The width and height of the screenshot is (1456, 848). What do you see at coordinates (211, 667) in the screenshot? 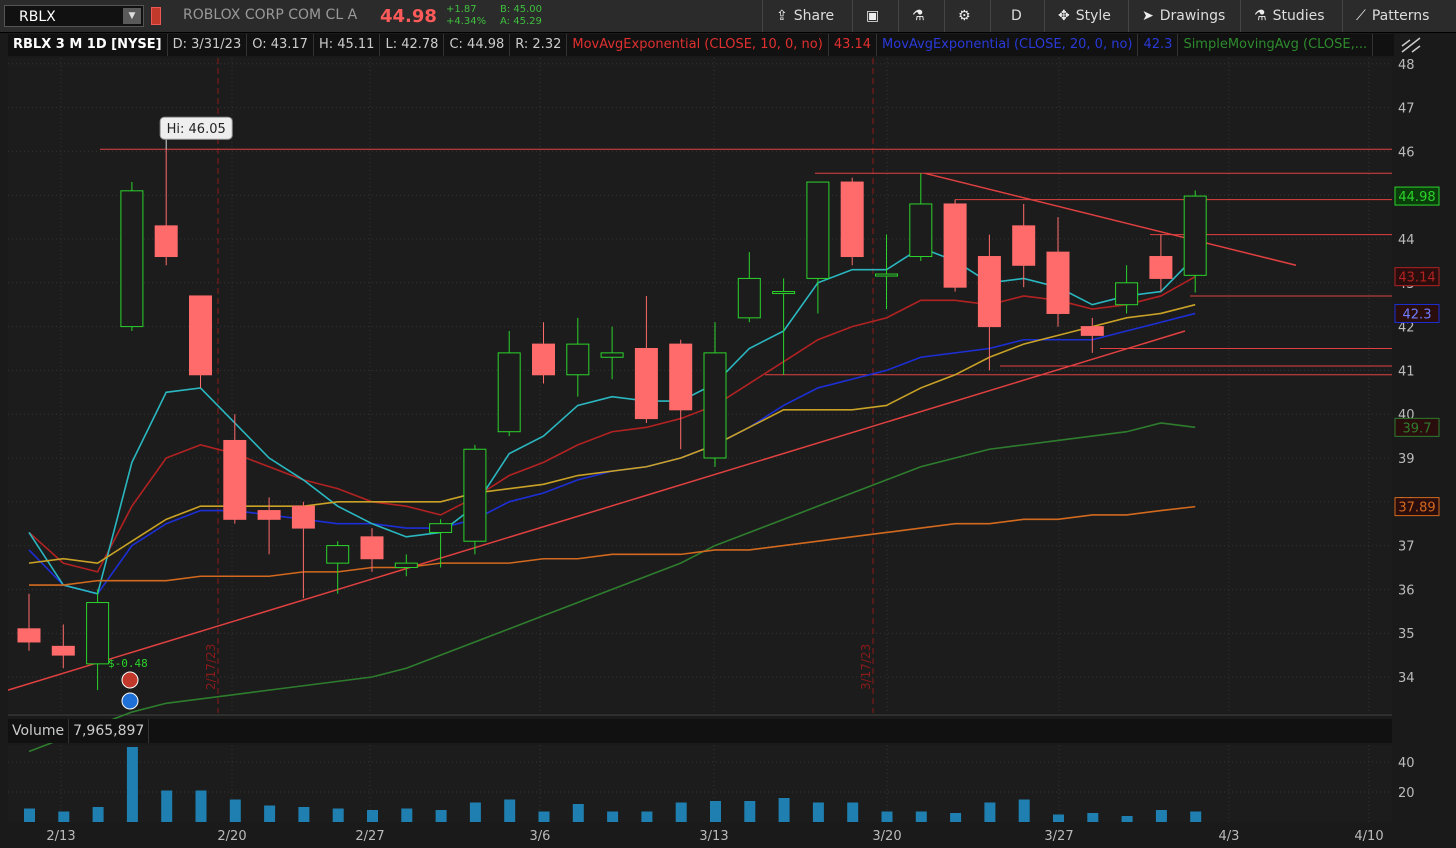
I see `date-marker-label: 2/17/23` at bounding box center [211, 667].